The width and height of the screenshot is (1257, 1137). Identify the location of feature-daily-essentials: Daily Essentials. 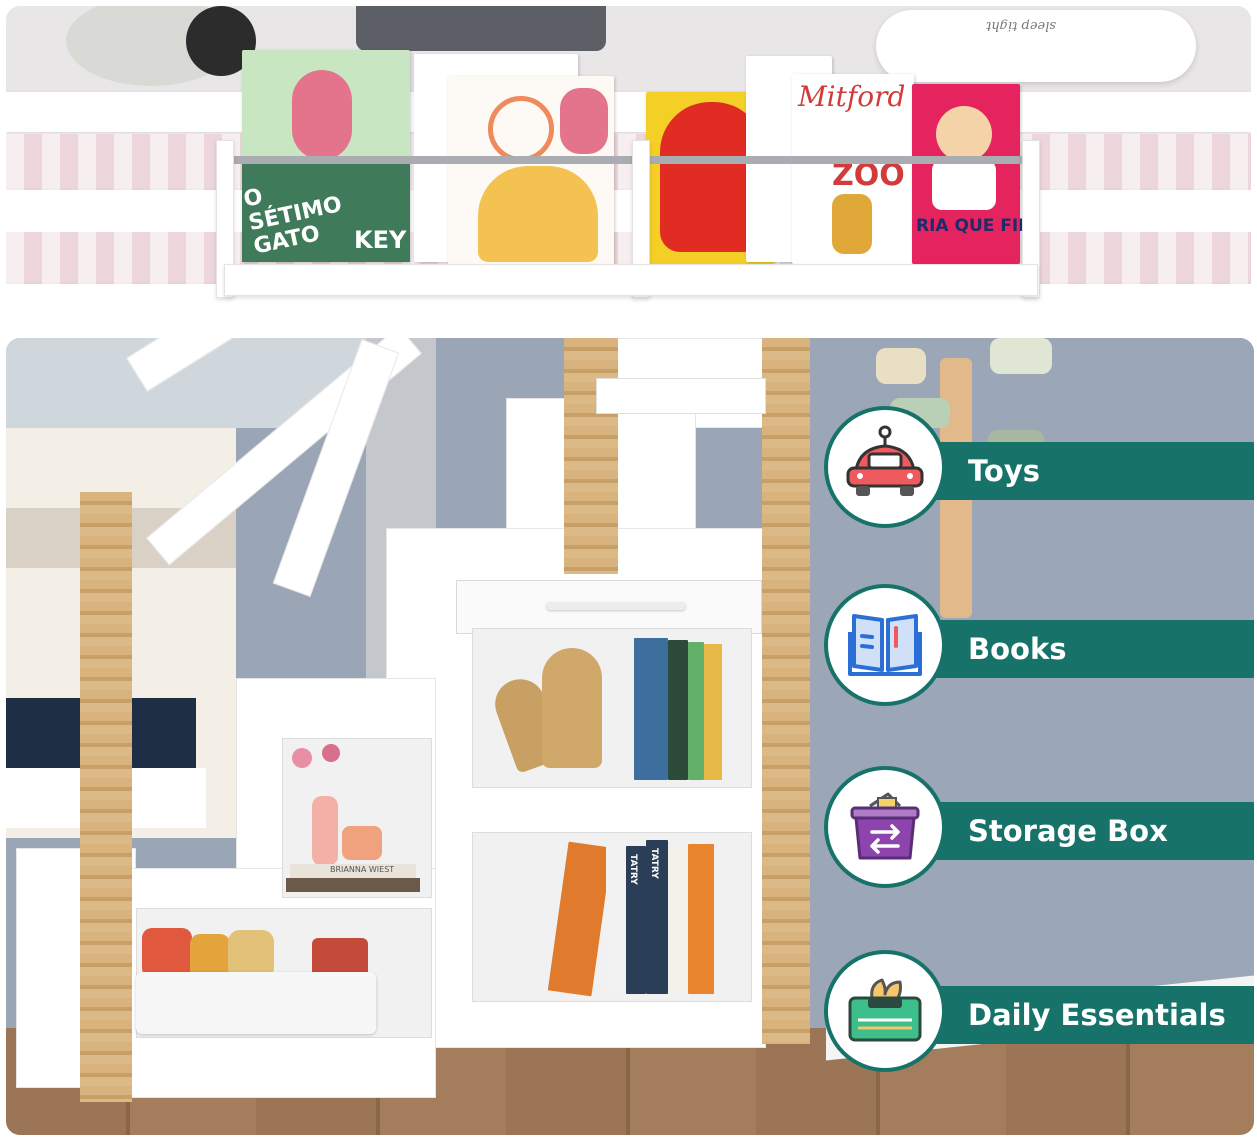
(1039, 1015).